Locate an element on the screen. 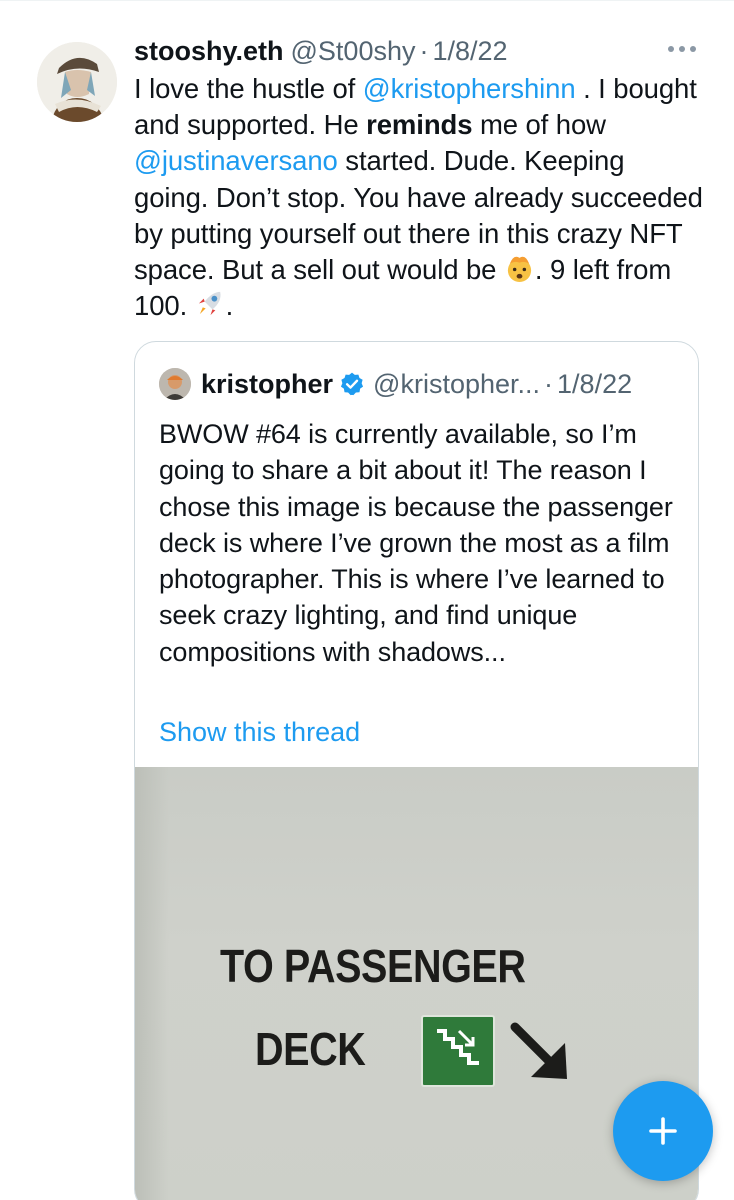 This screenshot has width=734, height=1200. sign-text-line1: TO PASSENGER is located at coordinates (373, 966).